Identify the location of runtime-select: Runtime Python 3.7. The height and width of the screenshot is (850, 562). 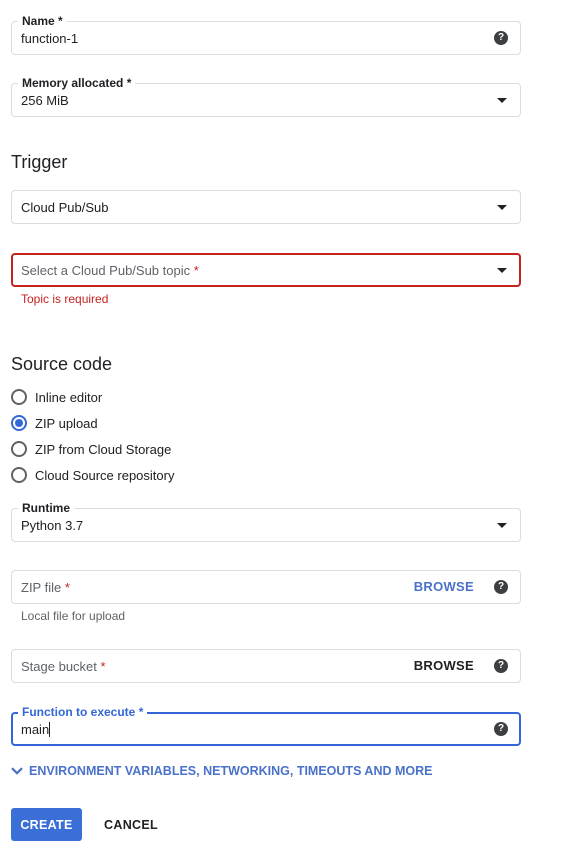
(266, 521).